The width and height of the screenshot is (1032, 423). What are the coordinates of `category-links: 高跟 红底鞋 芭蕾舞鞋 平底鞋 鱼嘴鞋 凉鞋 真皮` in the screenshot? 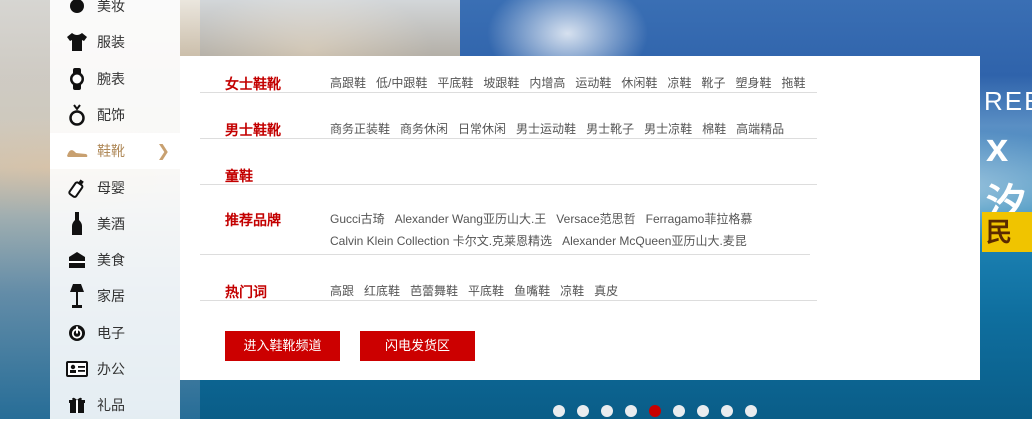 It's located at (573, 291).